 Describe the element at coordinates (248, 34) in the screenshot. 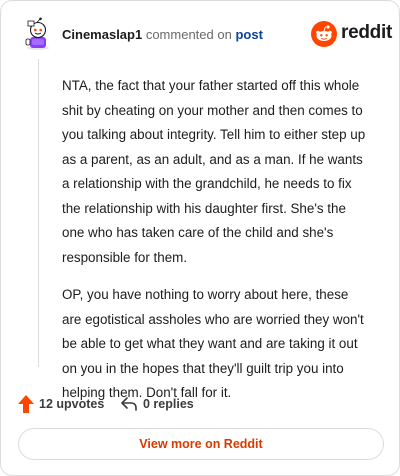

I see `post-link: post` at that location.